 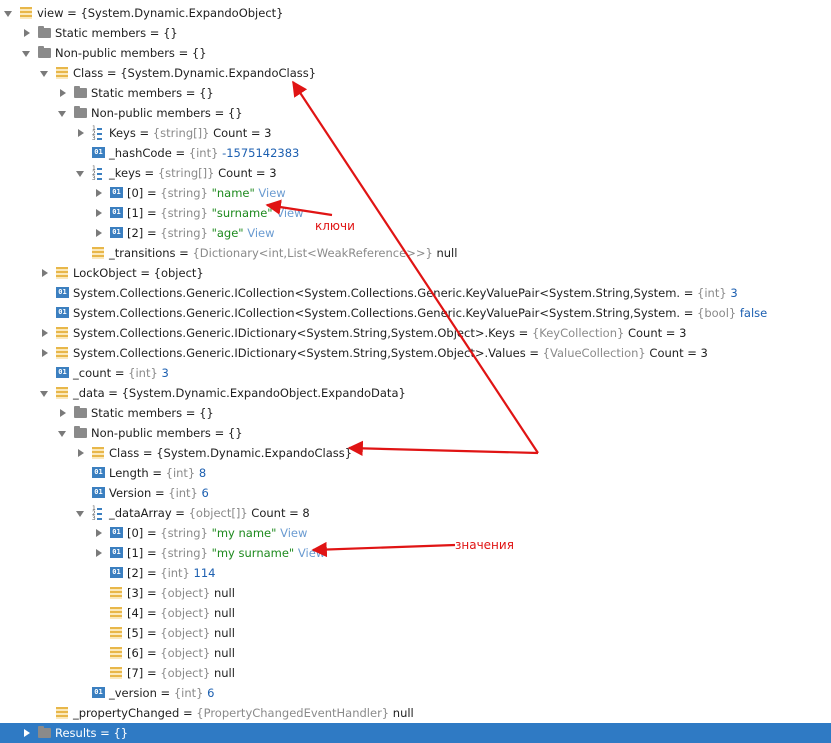 What do you see at coordinates (415, 173) in the screenshot?
I see `tree-row: 1 2 3 _keys = {string[]} Count = 3` at bounding box center [415, 173].